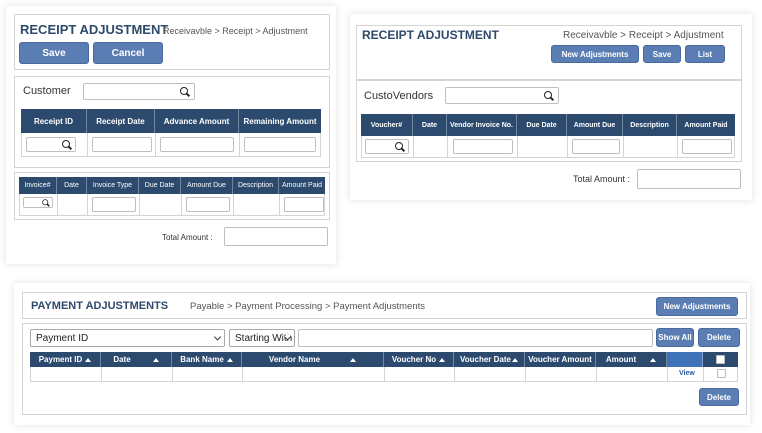  What do you see at coordinates (675, 337) in the screenshot?
I see `show-all-button: Show All` at bounding box center [675, 337].